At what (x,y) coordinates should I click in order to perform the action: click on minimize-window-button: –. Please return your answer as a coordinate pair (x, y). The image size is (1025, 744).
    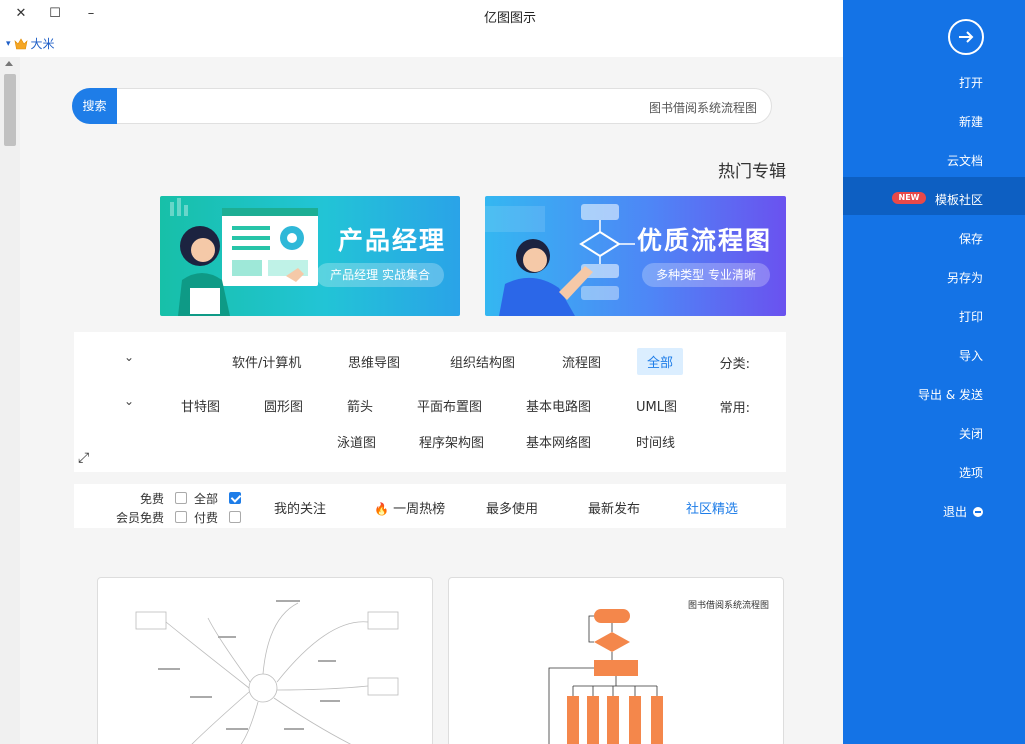
    Looking at the image, I should click on (91, 14).